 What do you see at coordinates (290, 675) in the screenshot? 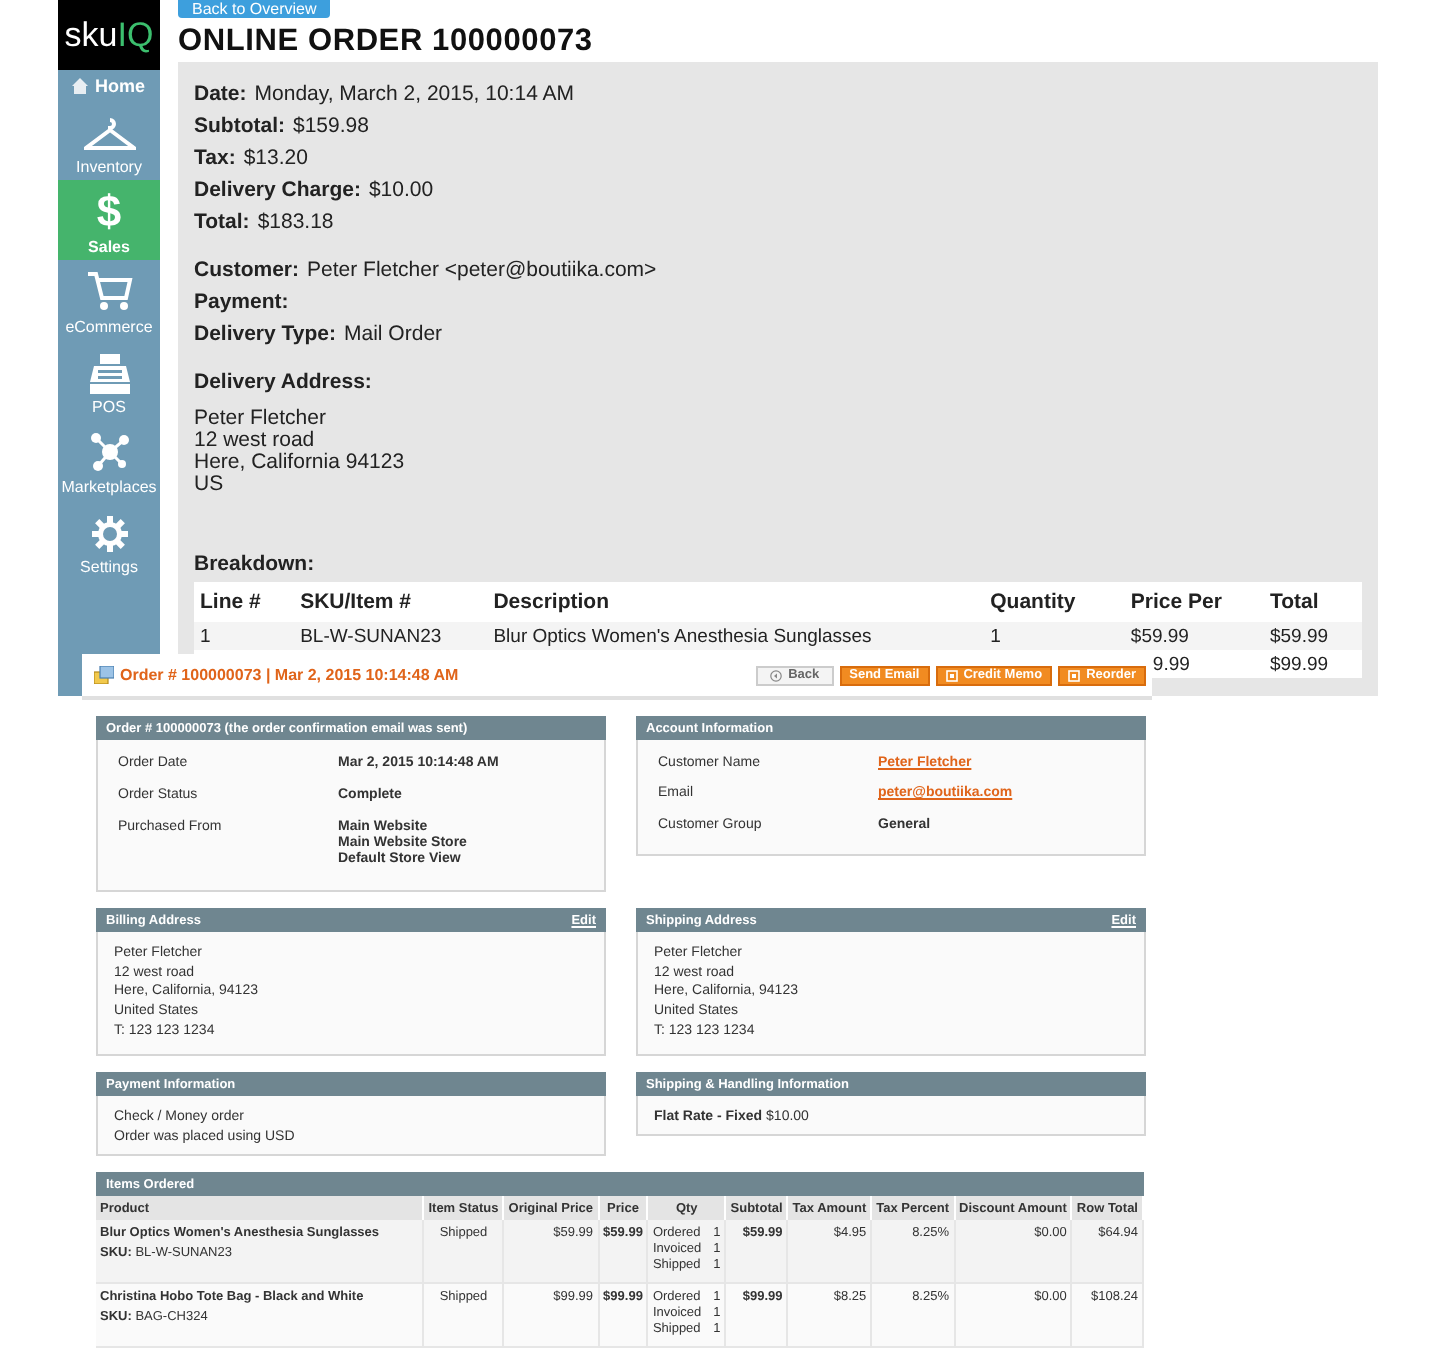
I see `order-title: Order # 100000073 | Mar 2, 2015 10:14:48 AM` at bounding box center [290, 675].